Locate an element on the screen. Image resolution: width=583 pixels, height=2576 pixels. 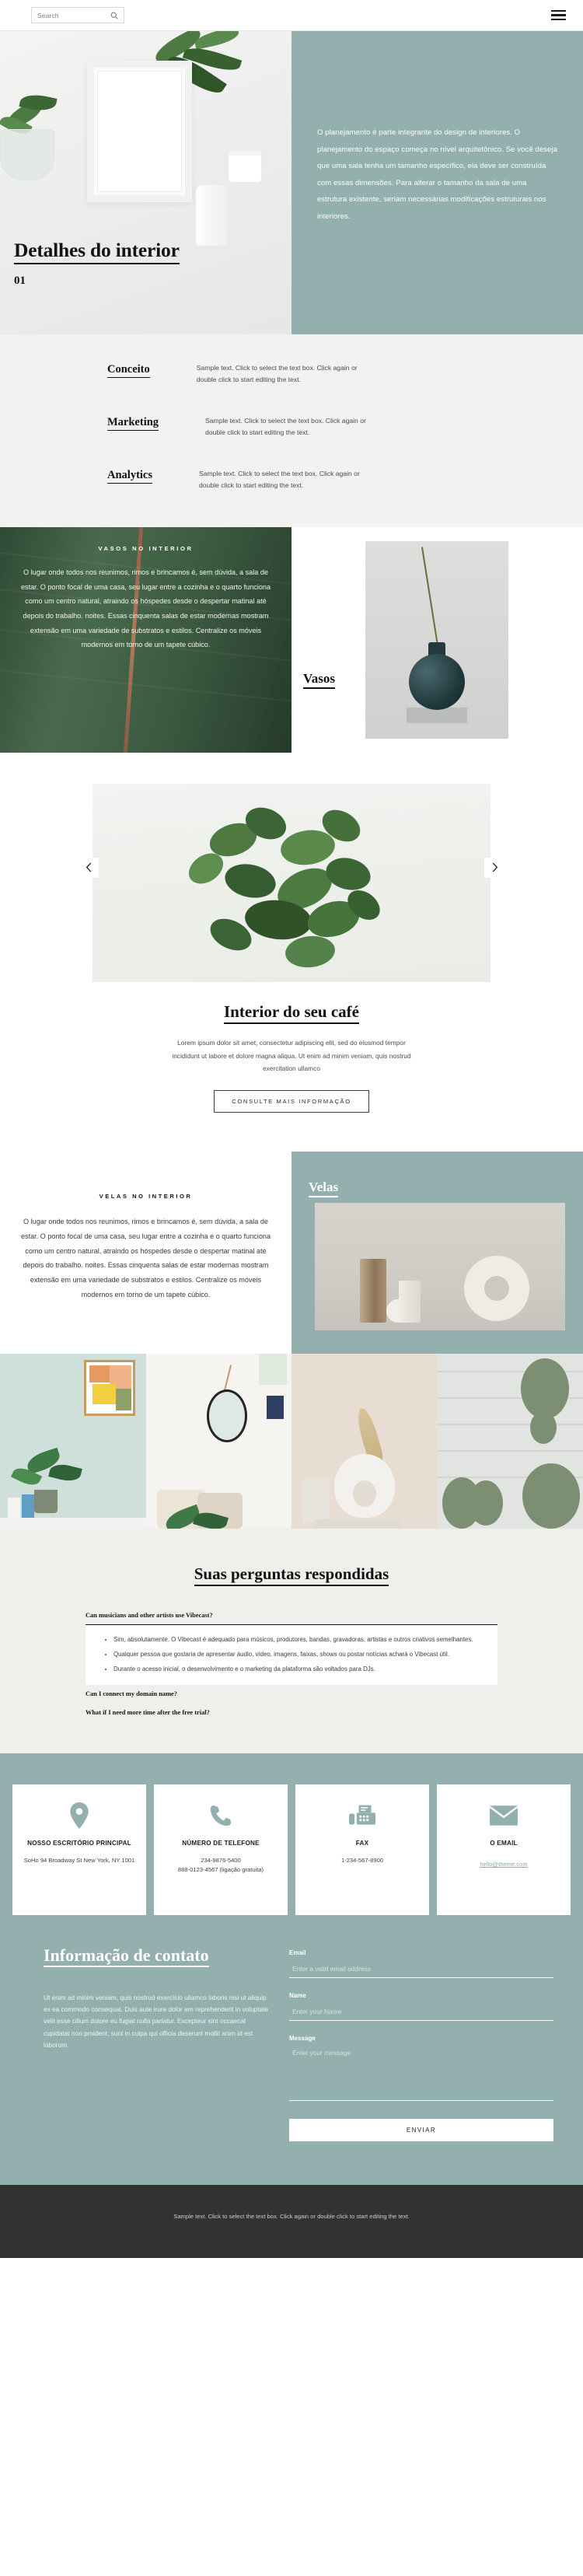
candles-photo is located at coordinates (440, 1267).